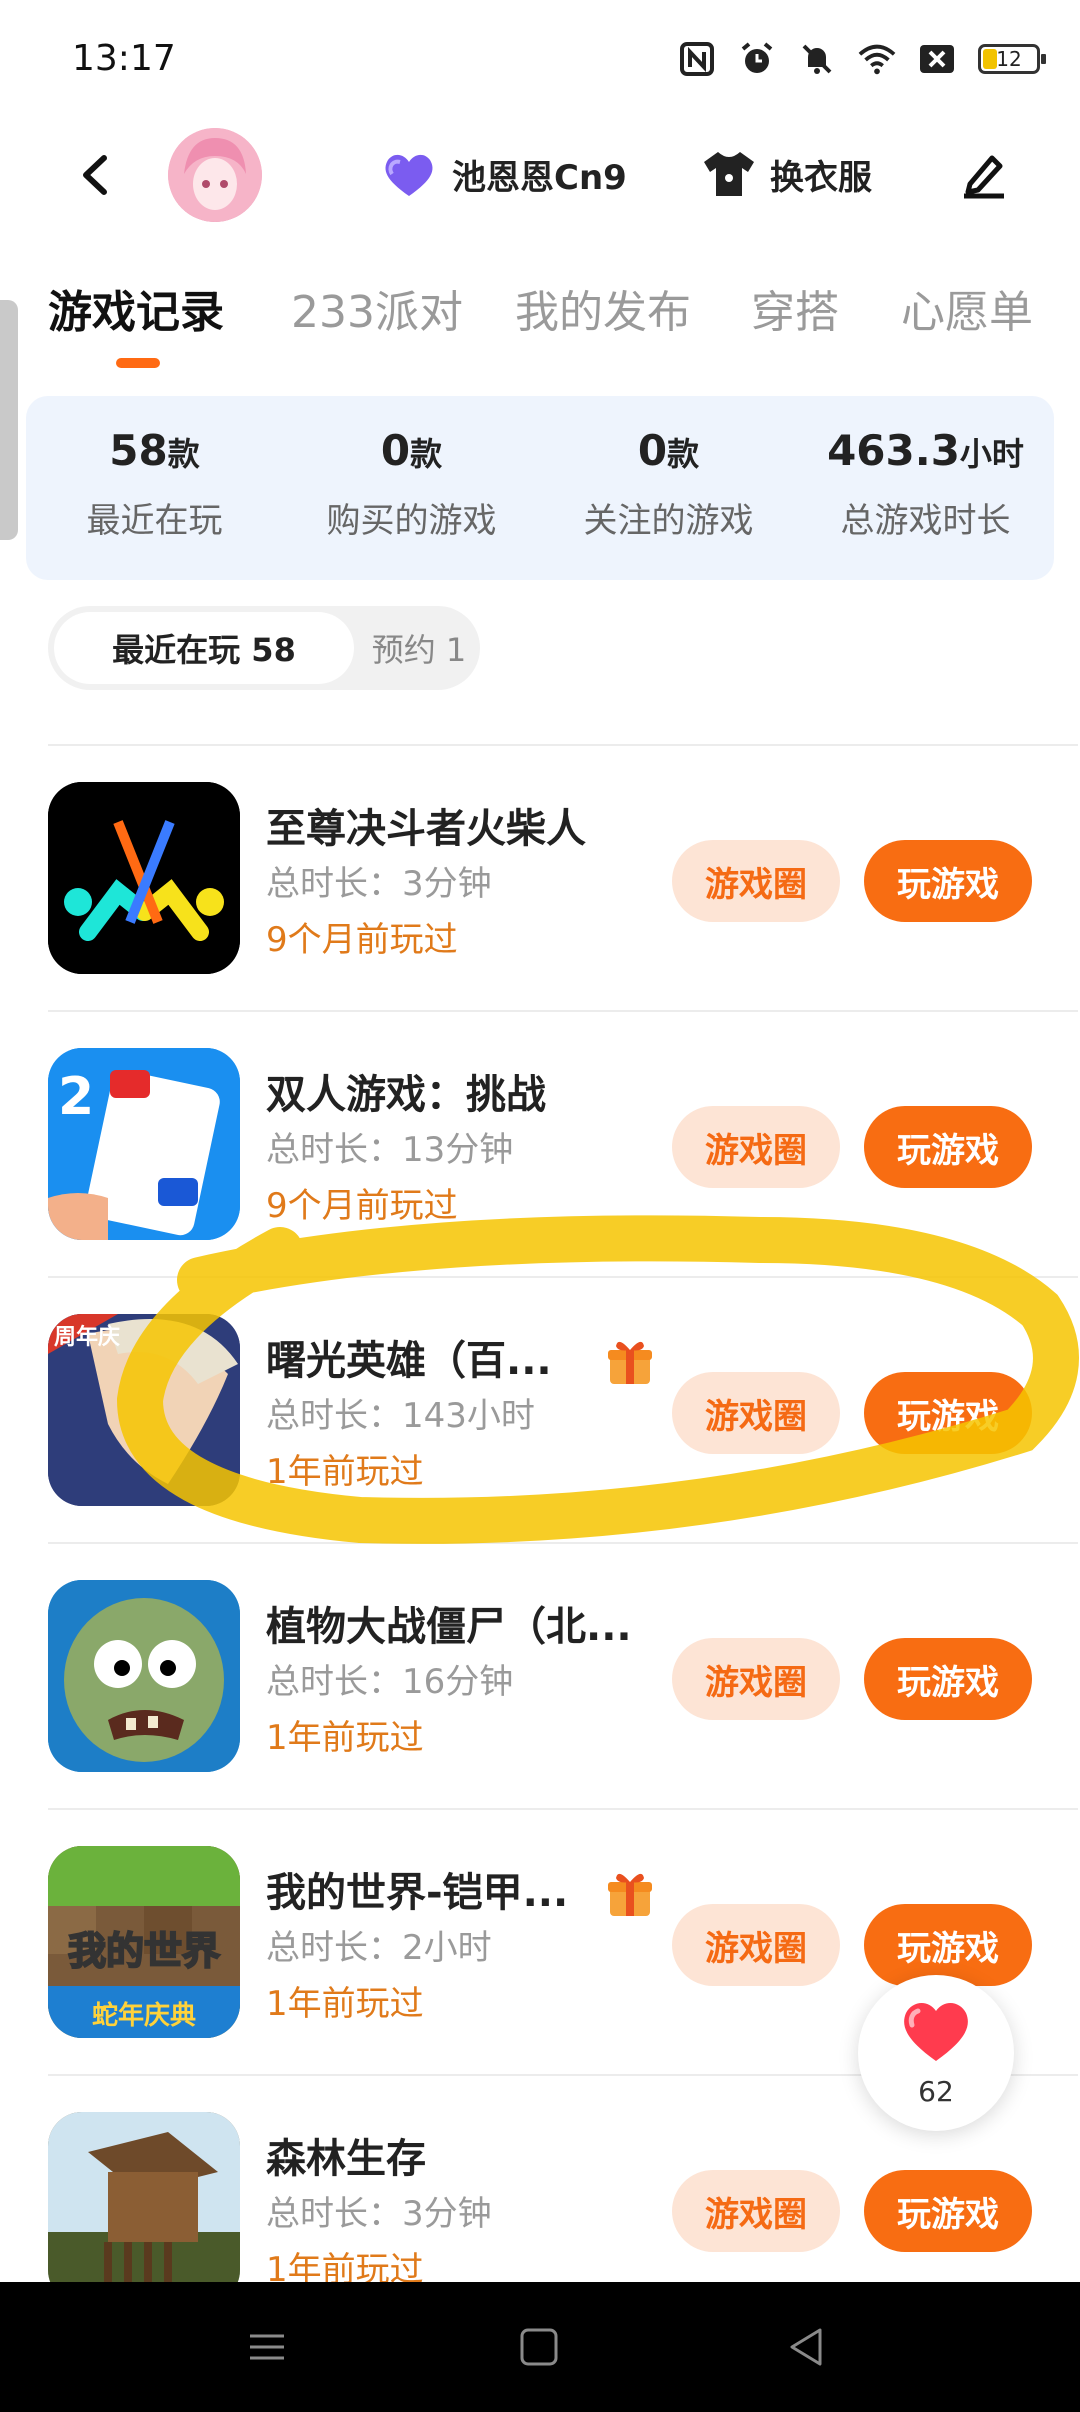 This screenshot has height=2412, width=1080. I want to click on stat-unit: 小时, so click(991, 454).